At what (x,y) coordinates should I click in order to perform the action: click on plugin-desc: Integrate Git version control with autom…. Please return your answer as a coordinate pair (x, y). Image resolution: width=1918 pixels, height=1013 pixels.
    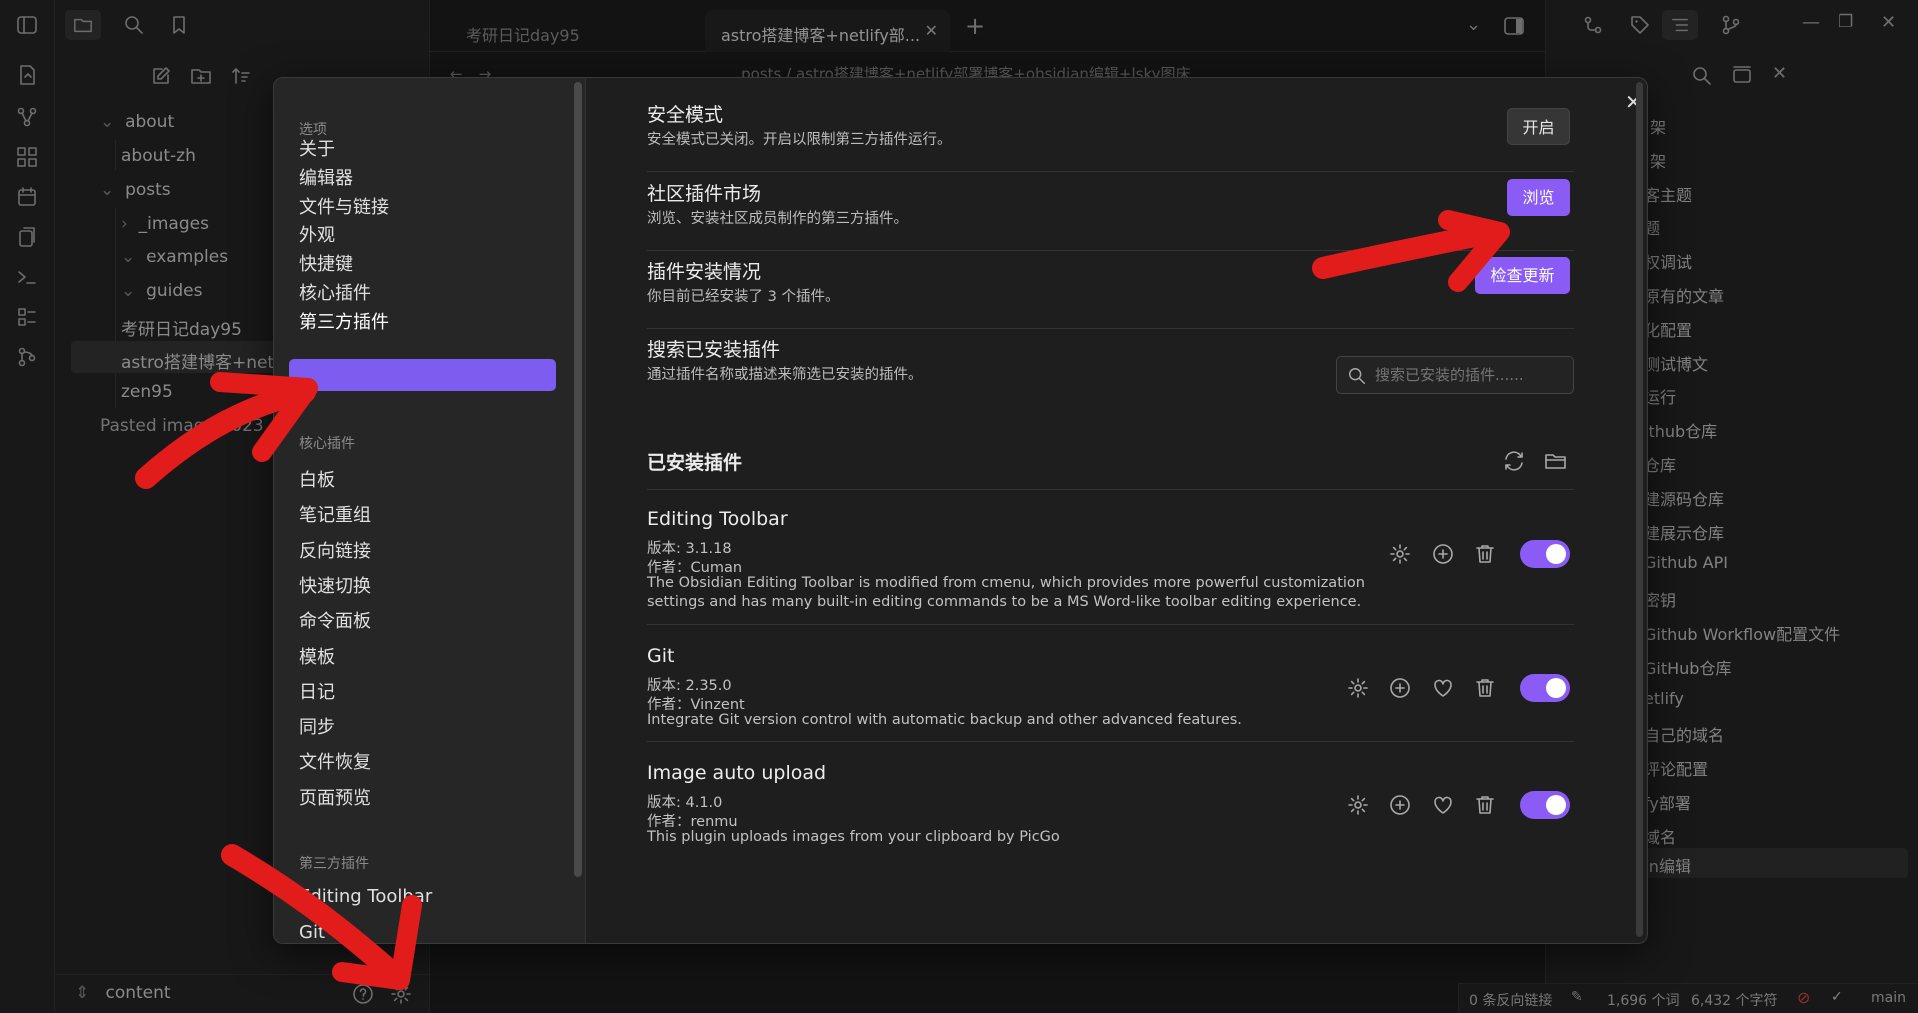
    Looking at the image, I should click on (944, 720).